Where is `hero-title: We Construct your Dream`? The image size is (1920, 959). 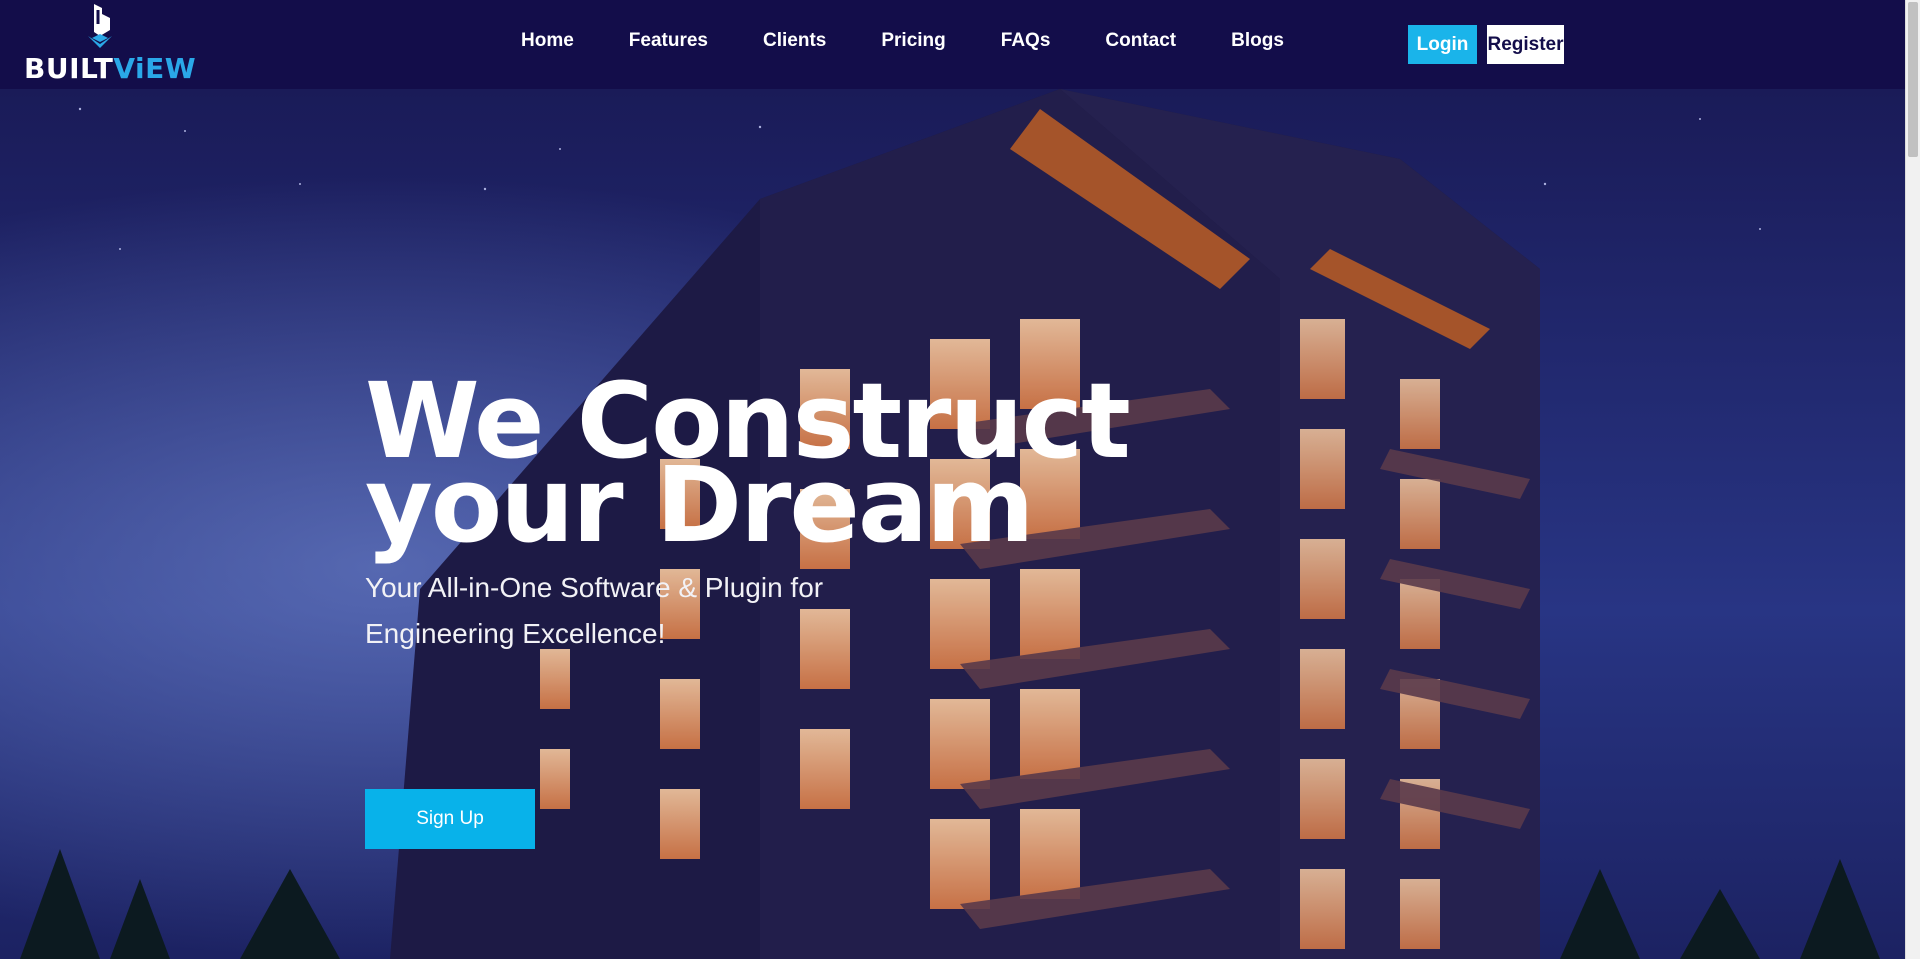
hero-title: We Construct your Dream is located at coordinates (748, 463).